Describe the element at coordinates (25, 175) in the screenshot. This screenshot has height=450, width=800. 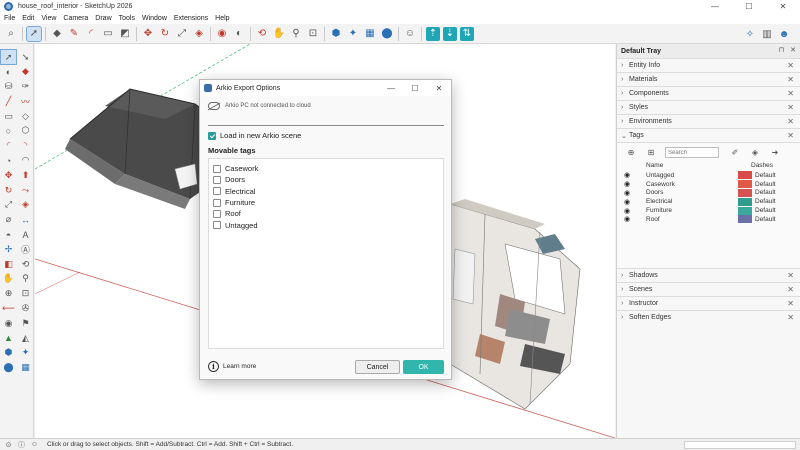
I see `push-pull-icon: ⬆` at that location.